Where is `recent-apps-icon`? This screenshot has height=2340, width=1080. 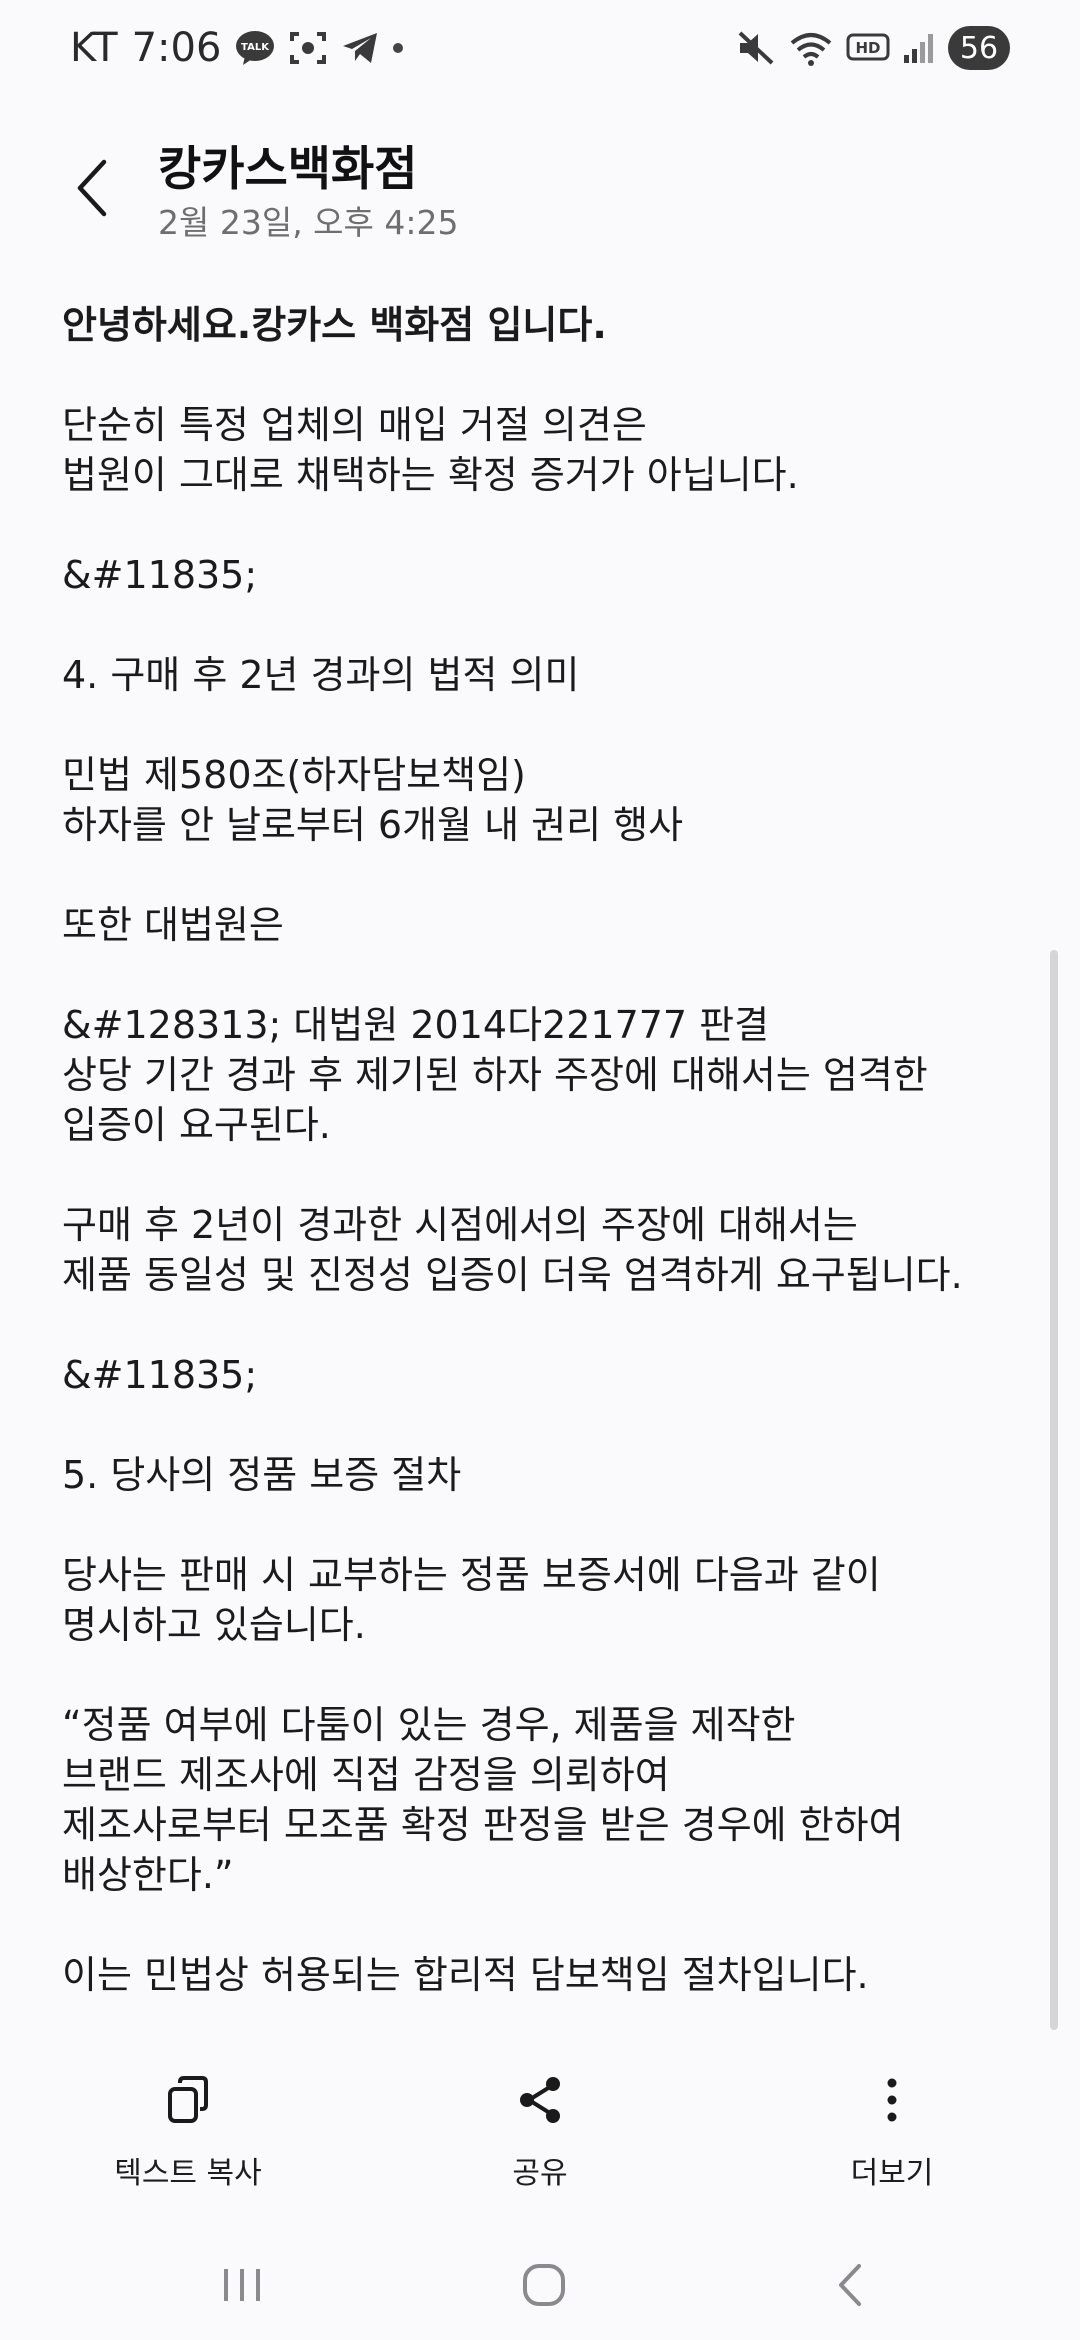 recent-apps-icon is located at coordinates (242, 2285).